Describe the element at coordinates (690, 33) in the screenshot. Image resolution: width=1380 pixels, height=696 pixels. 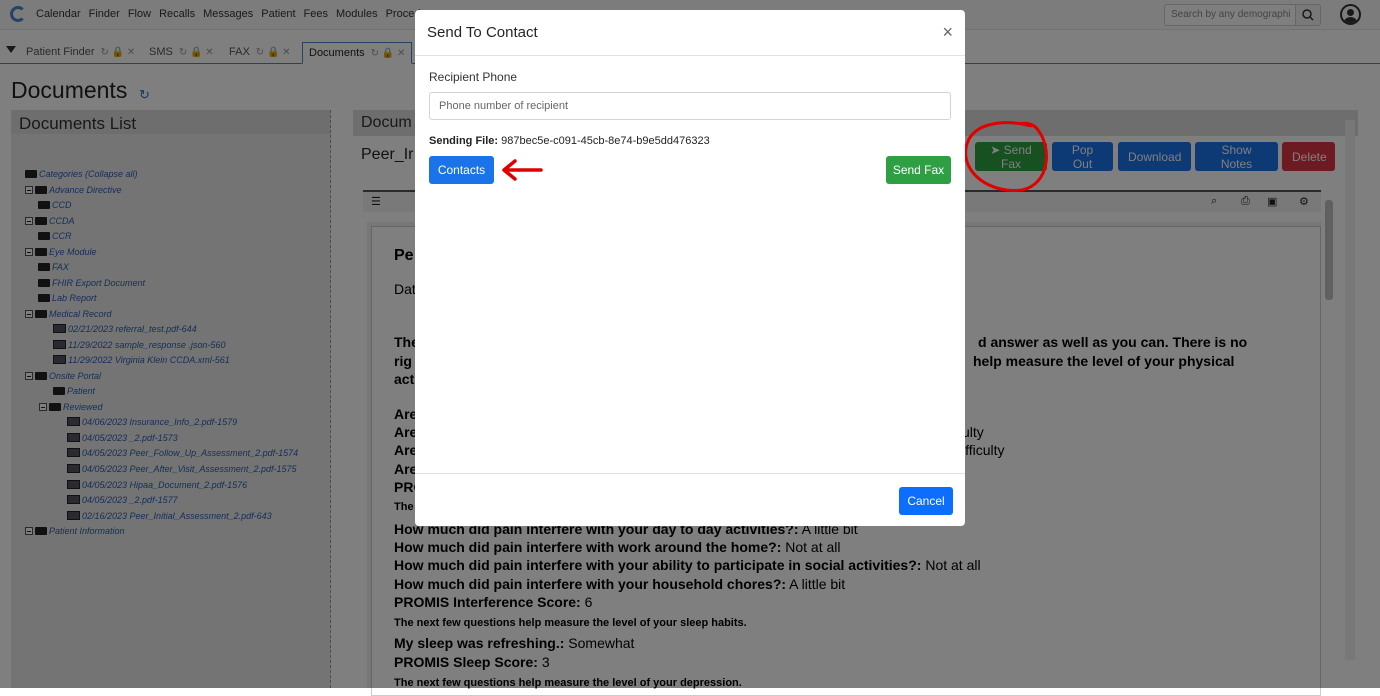
I see `modal-title: Send To Contact` at that location.